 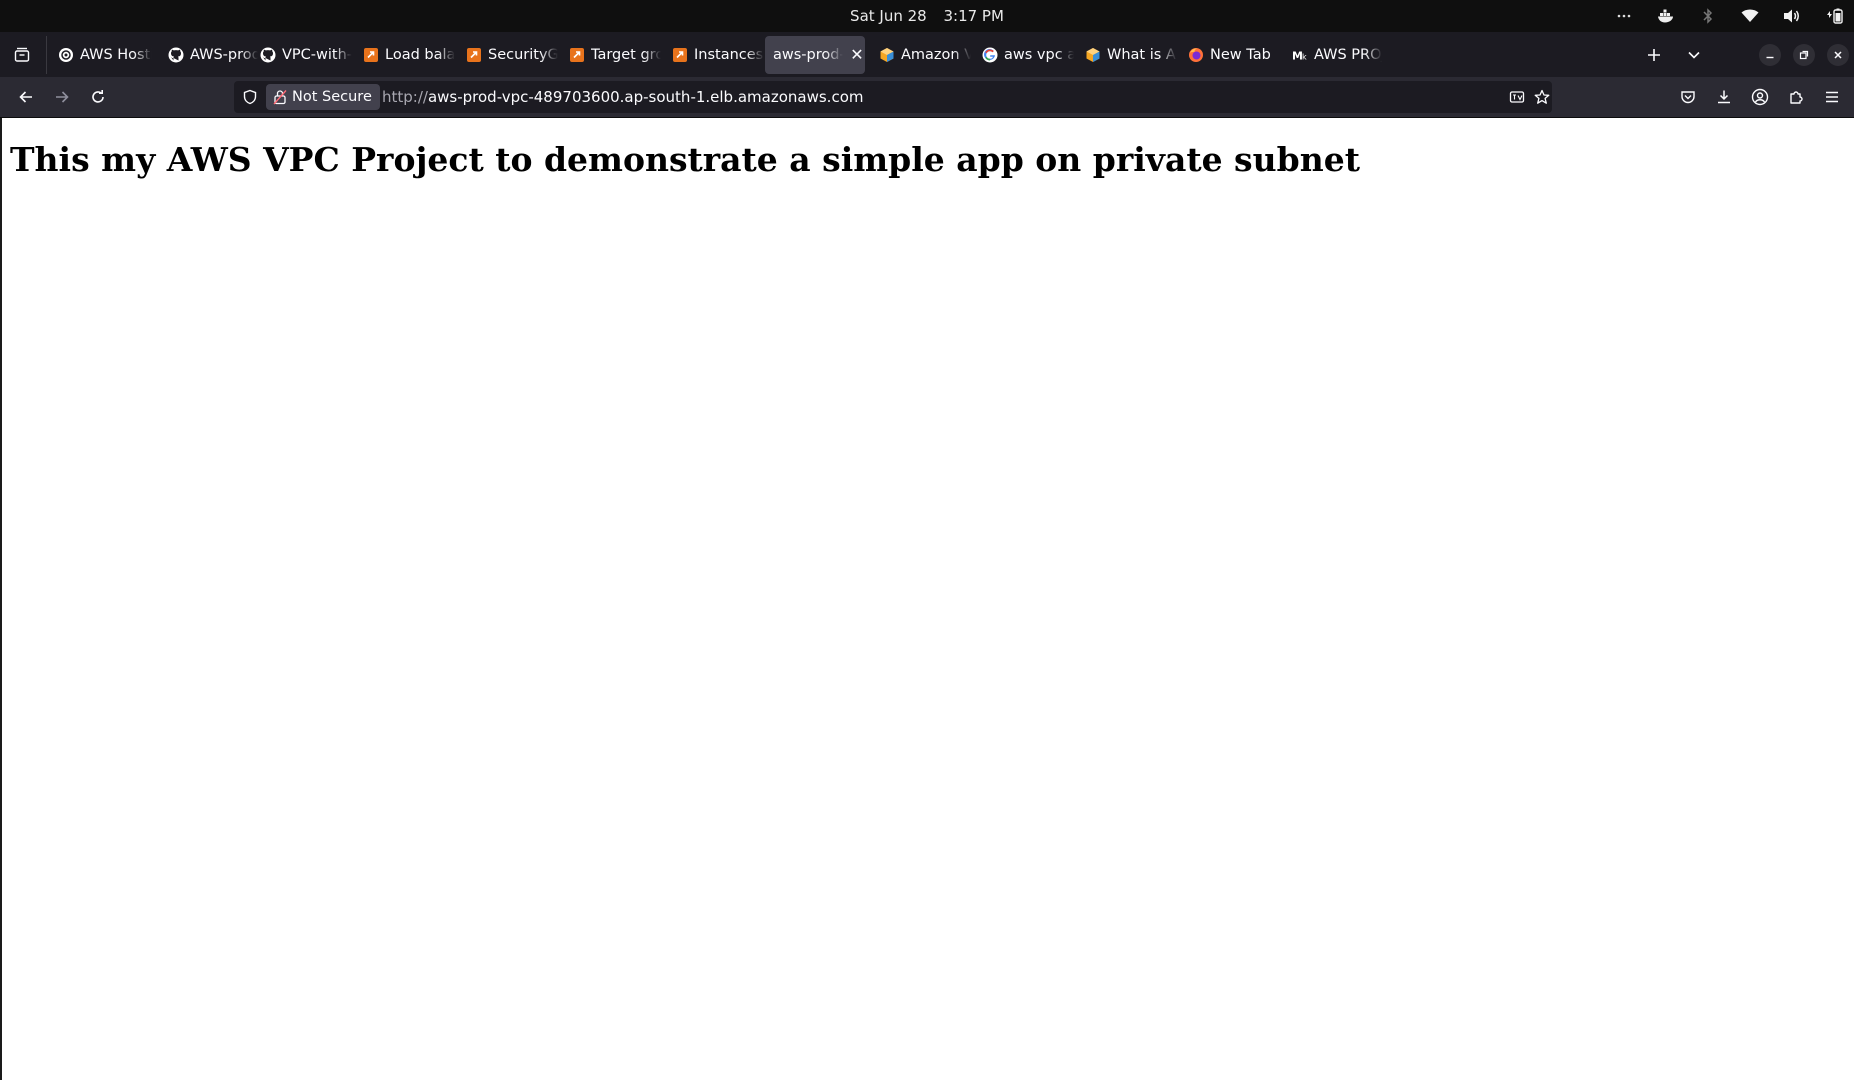 I want to click on docker-icon, so click(x=1666, y=16).